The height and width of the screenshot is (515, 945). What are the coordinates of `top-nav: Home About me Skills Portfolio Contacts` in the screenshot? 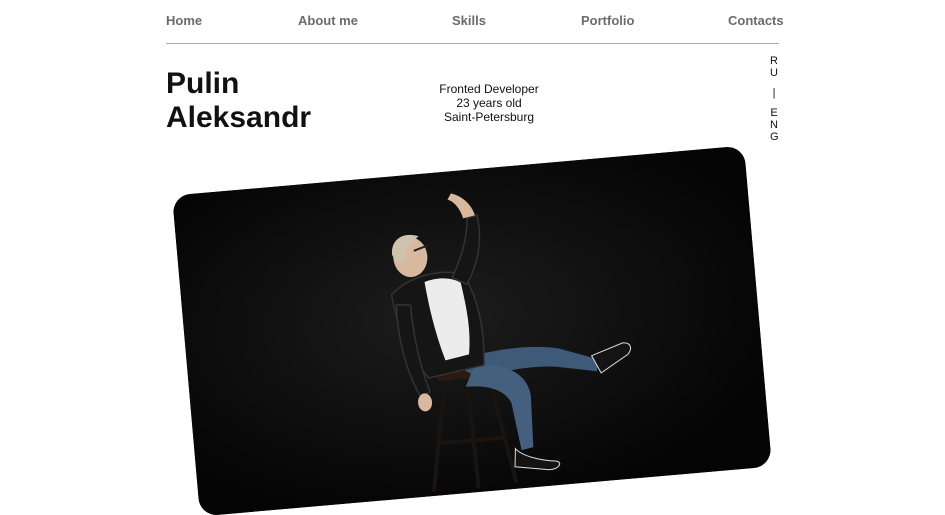 It's located at (475, 21).